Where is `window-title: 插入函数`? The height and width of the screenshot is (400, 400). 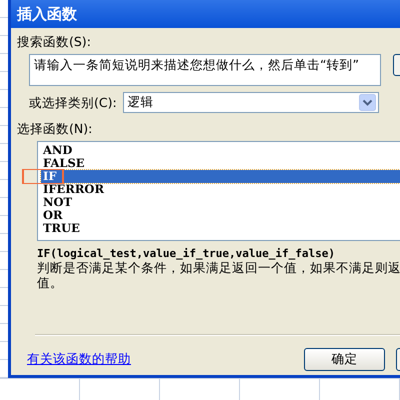
window-title: 插入函数 is located at coordinates (47, 14).